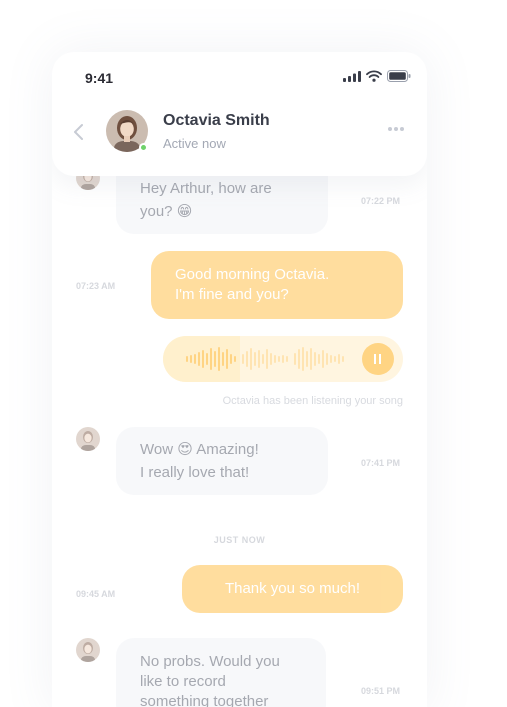 Image resolution: width=507 pixels, height=707 pixels. Describe the element at coordinates (183, 681) in the screenshot. I see `message-text: like to record` at that location.